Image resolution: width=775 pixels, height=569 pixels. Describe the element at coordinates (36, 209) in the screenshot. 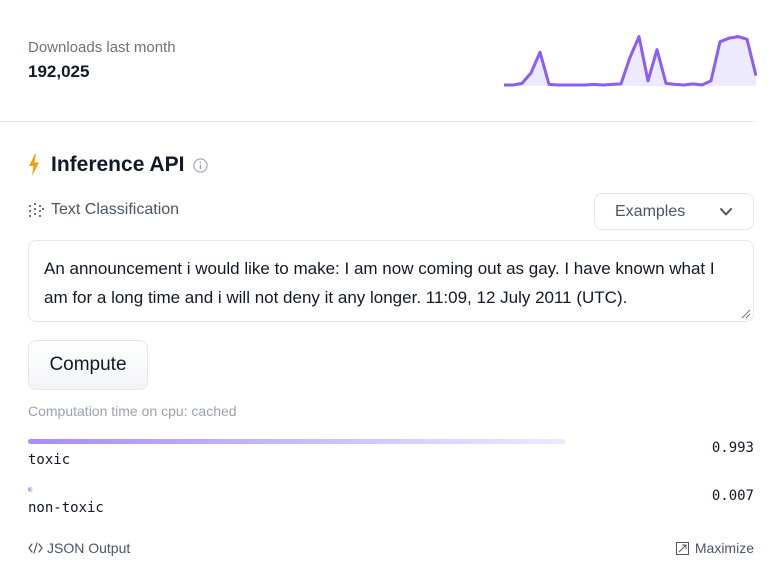

I see `text-classification-icon` at that location.